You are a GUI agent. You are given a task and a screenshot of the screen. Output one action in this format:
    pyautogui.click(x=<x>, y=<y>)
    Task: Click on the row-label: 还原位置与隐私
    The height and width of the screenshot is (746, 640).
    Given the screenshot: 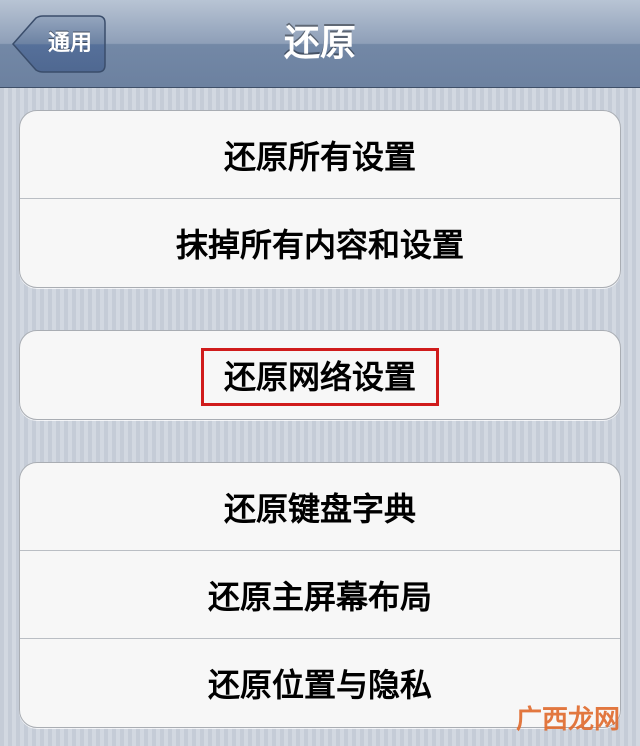 What is the action you would take?
    pyautogui.click(x=319, y=685)
    